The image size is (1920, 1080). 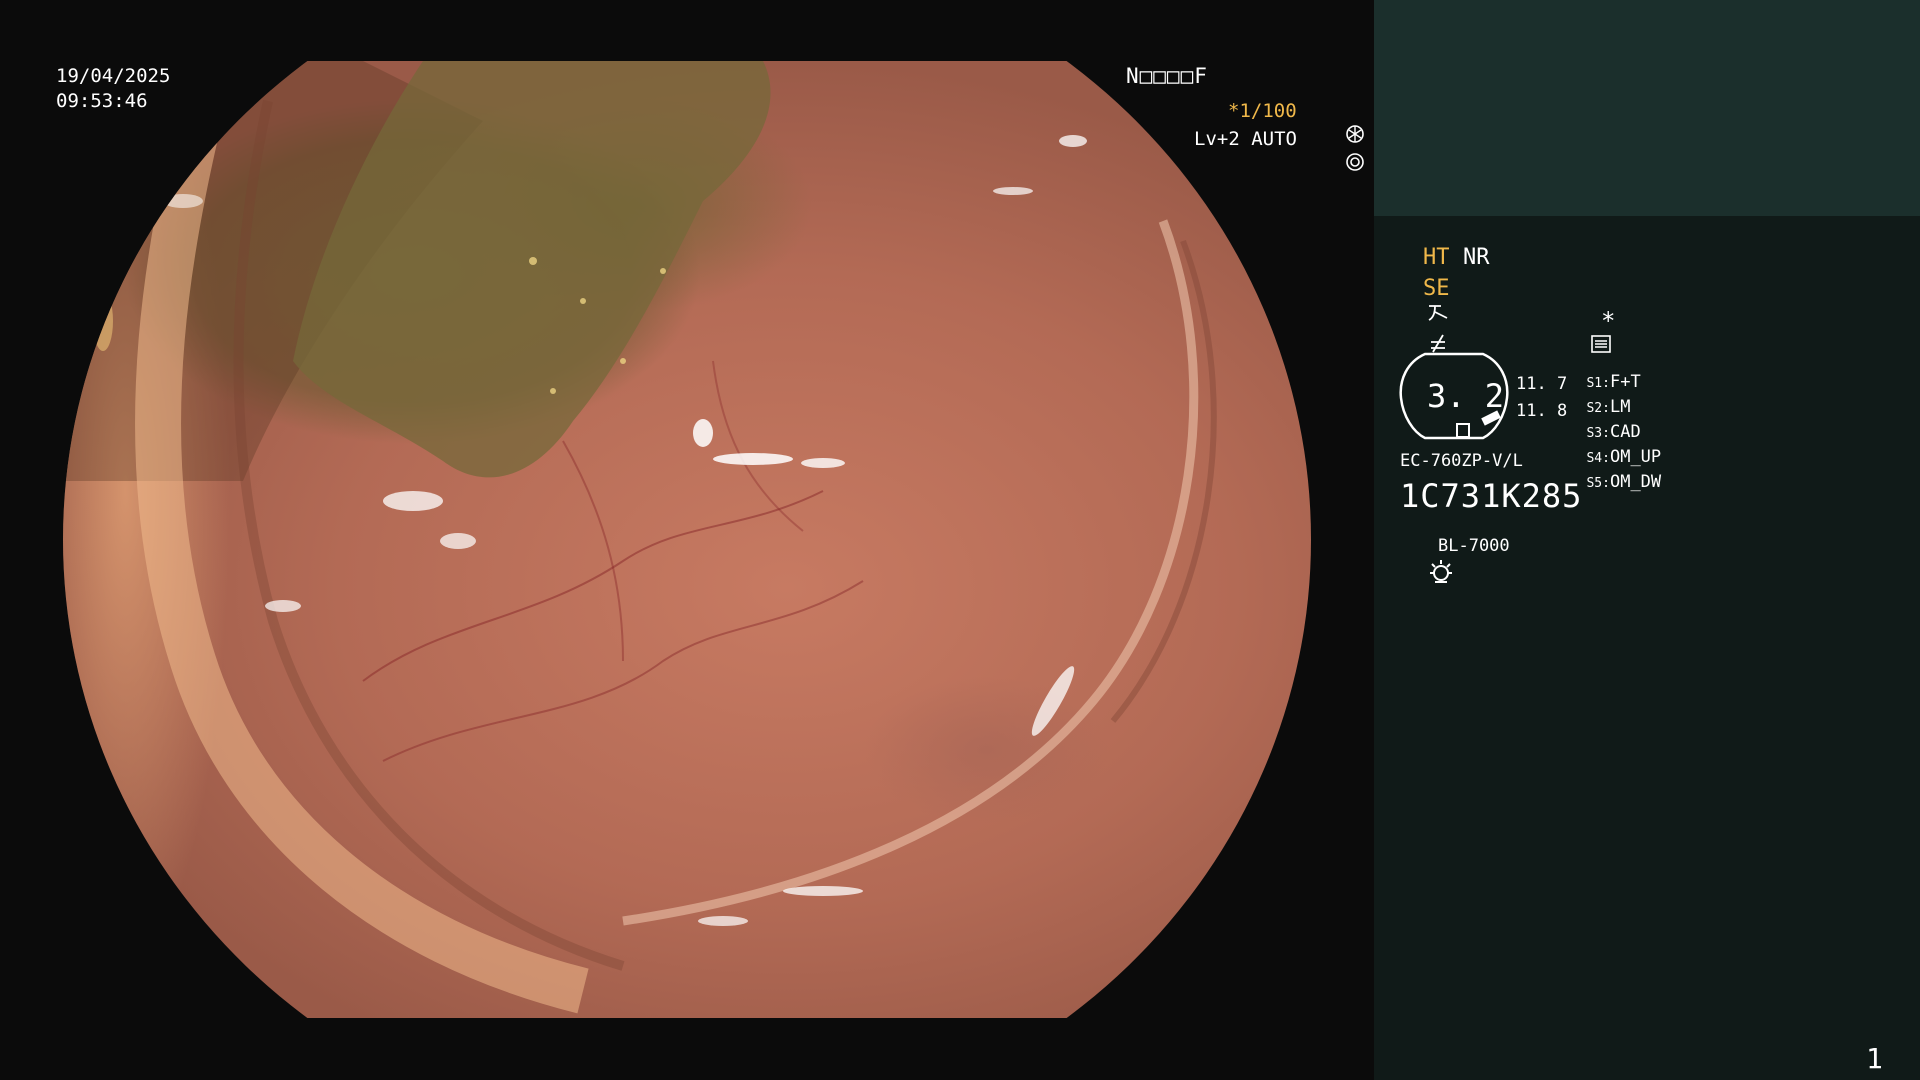 I want to click on patient-id: N□□□□F, so click(x=1167, y=76).